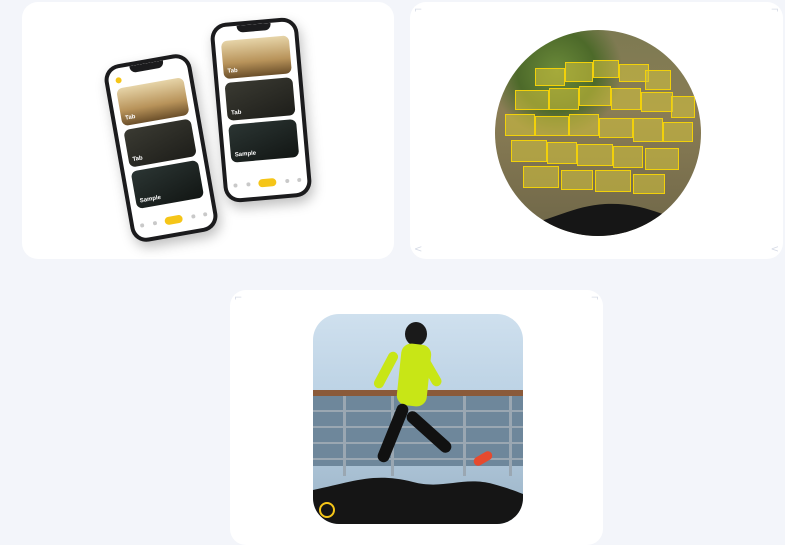 The height and width of the screenshot is (545, 785). I want to click on phone-mockup-left: Tab Tab Sample, so click(161, 148).